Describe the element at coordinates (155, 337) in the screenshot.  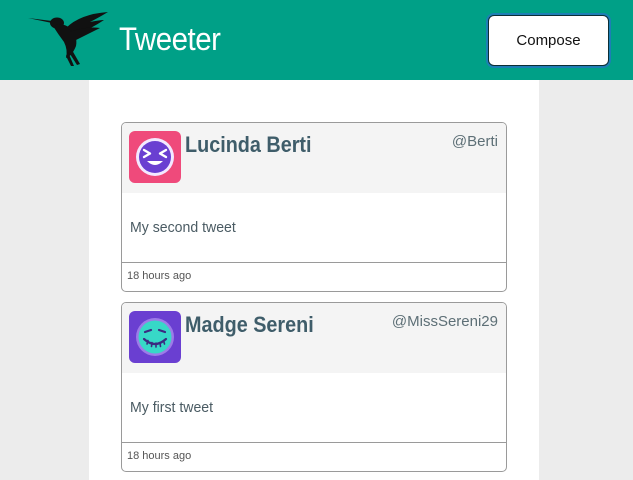
I see `stitched-smile-face-icon` at that location.